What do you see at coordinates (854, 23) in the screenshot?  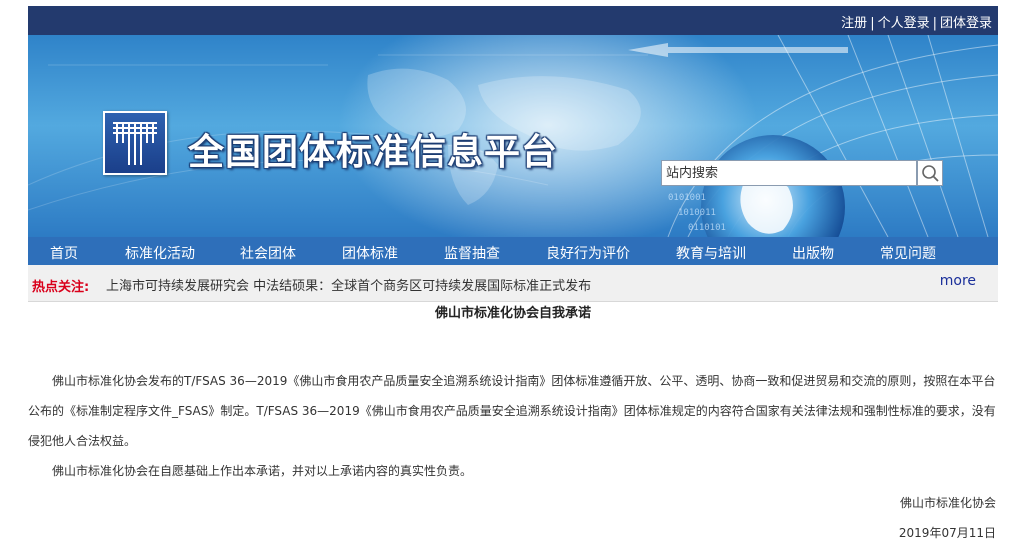 I see `register-link: 注册` at bounding box center [854, 23].